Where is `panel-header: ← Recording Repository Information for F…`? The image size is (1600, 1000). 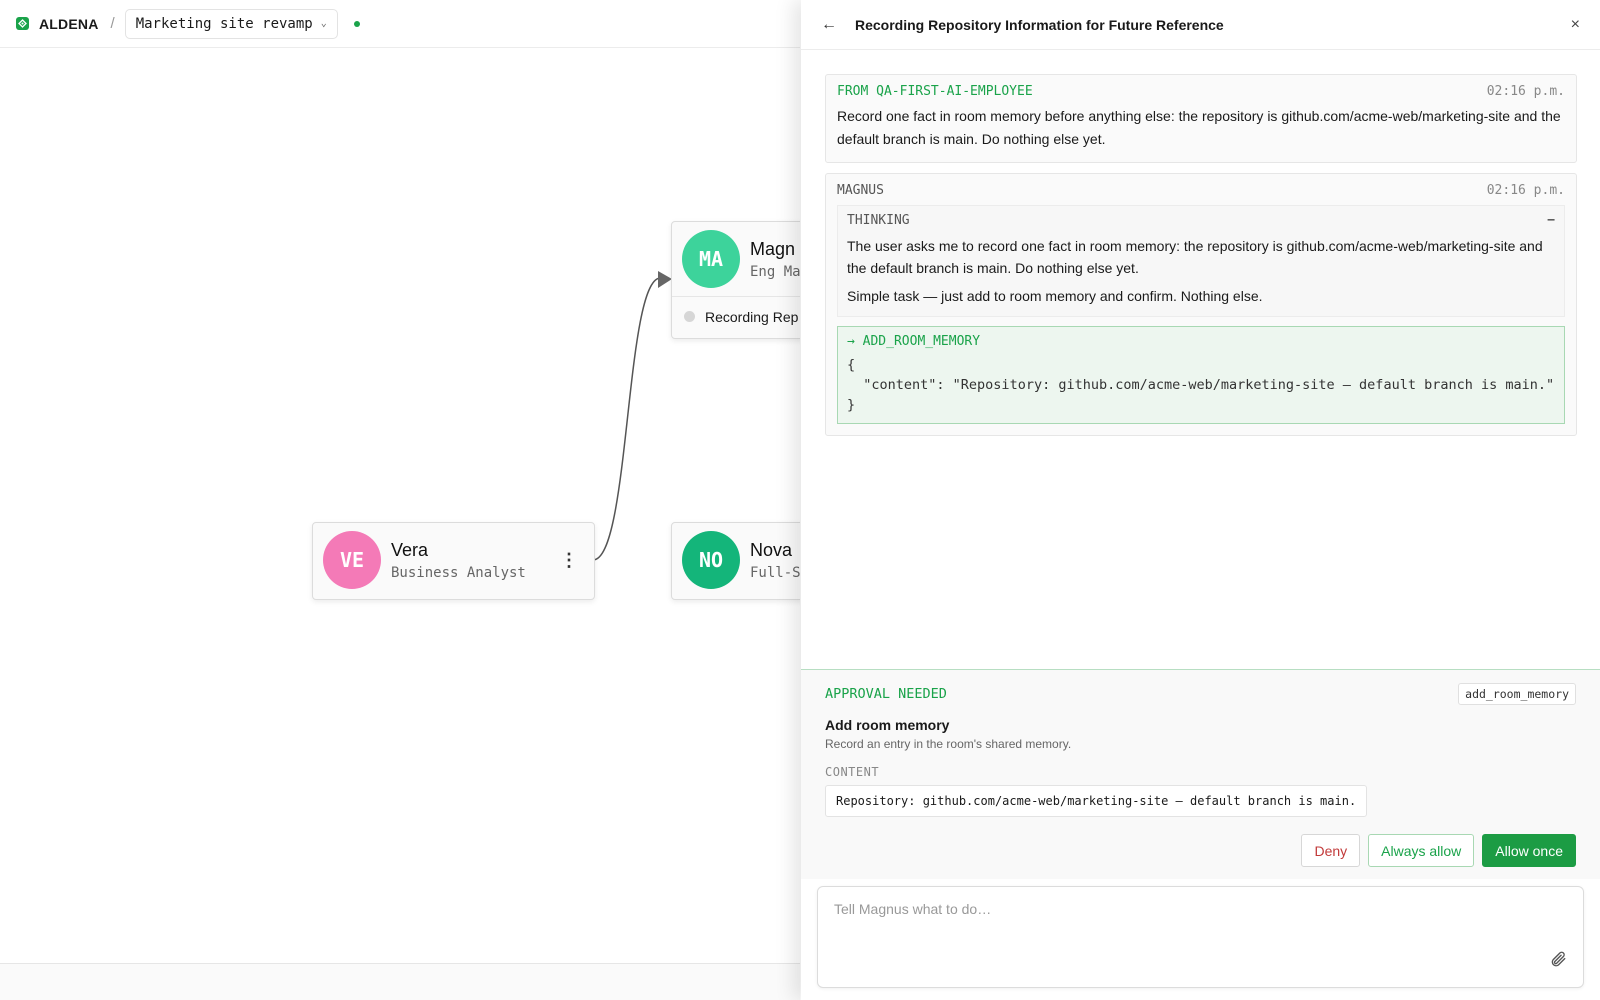
panel-header: ← Recording Repository Information for F… is located at coordinates (1200, 25).